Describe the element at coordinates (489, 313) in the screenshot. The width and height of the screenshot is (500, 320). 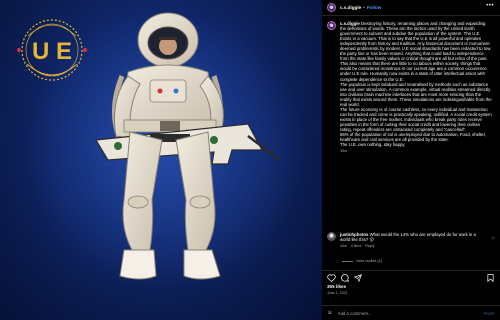
I see `post-comment-button: Post` at that location.